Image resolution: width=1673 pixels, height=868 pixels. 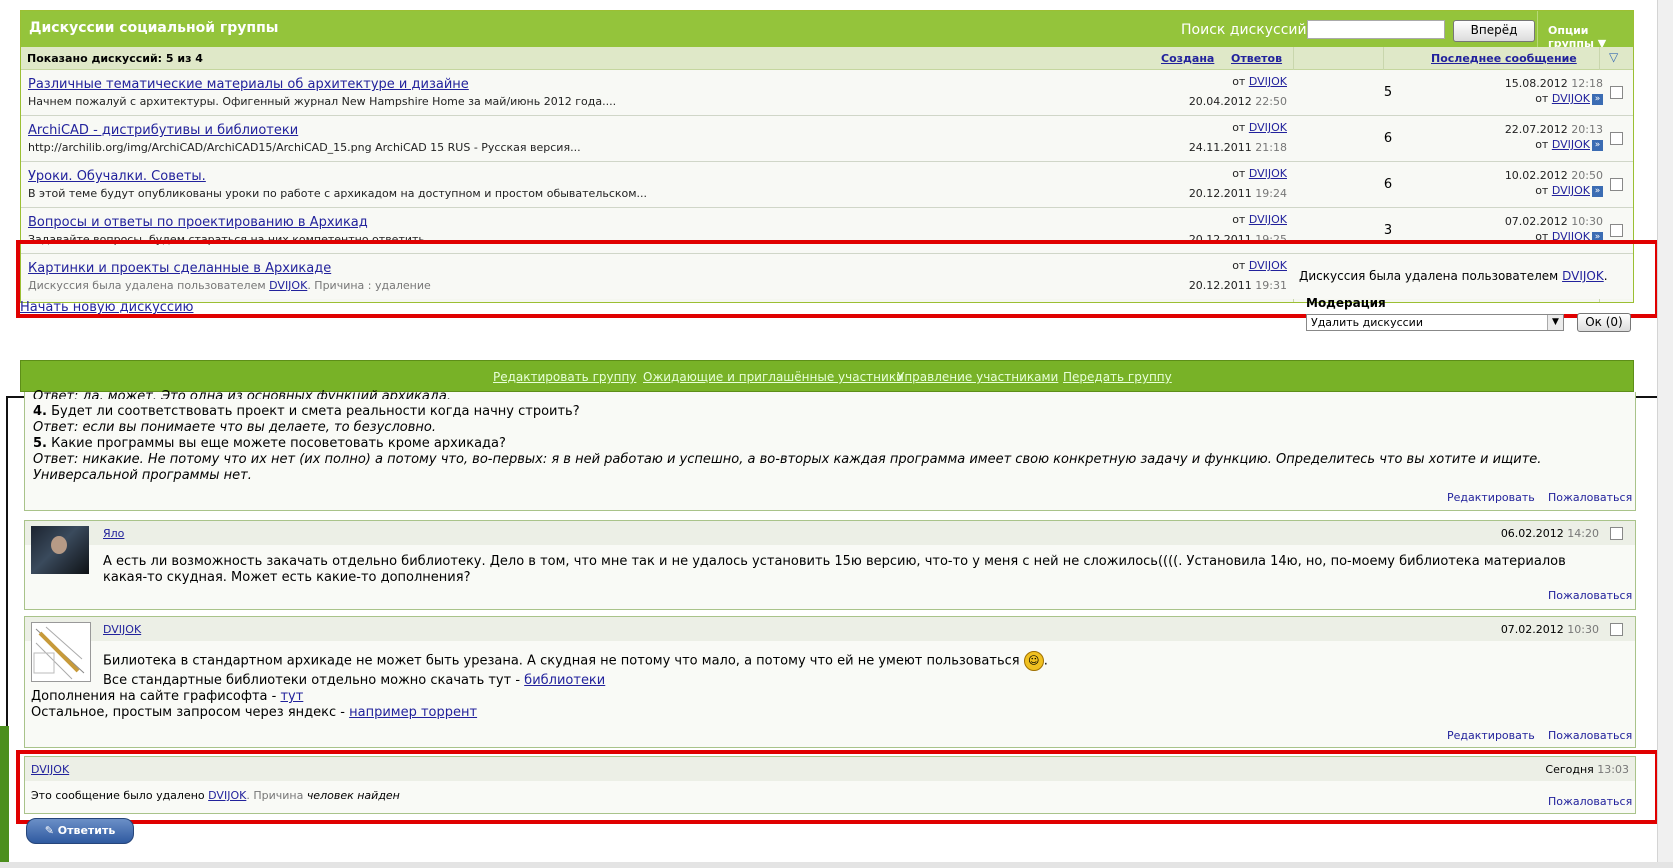 What do you see at coordinates (167, 696) in the screenshot?
I see `post-text-line3: Дополнения на сайте графисофта - тут` at bounding box center [167, 696].